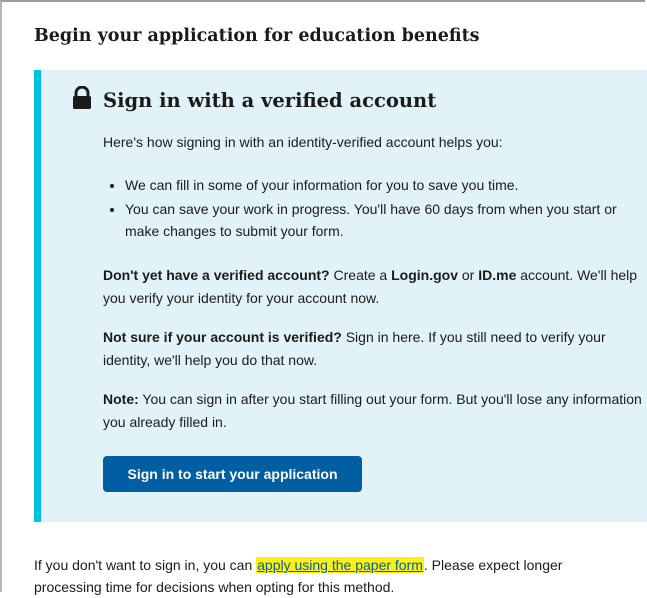  What do you see at coordinates (121, 399) in the screenshot?
I see `paragraph-lead: Note:` at bounding box center [121, 399].